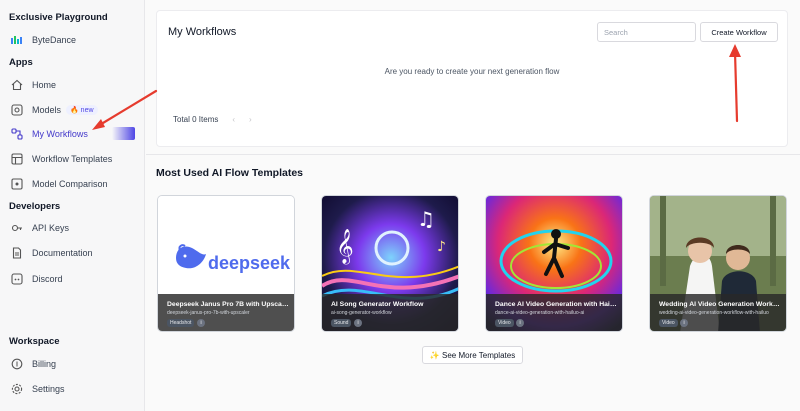  Describe the element at coordinates (181, 323) in the screenshot. I see `template-tag: Headshot` at that location.